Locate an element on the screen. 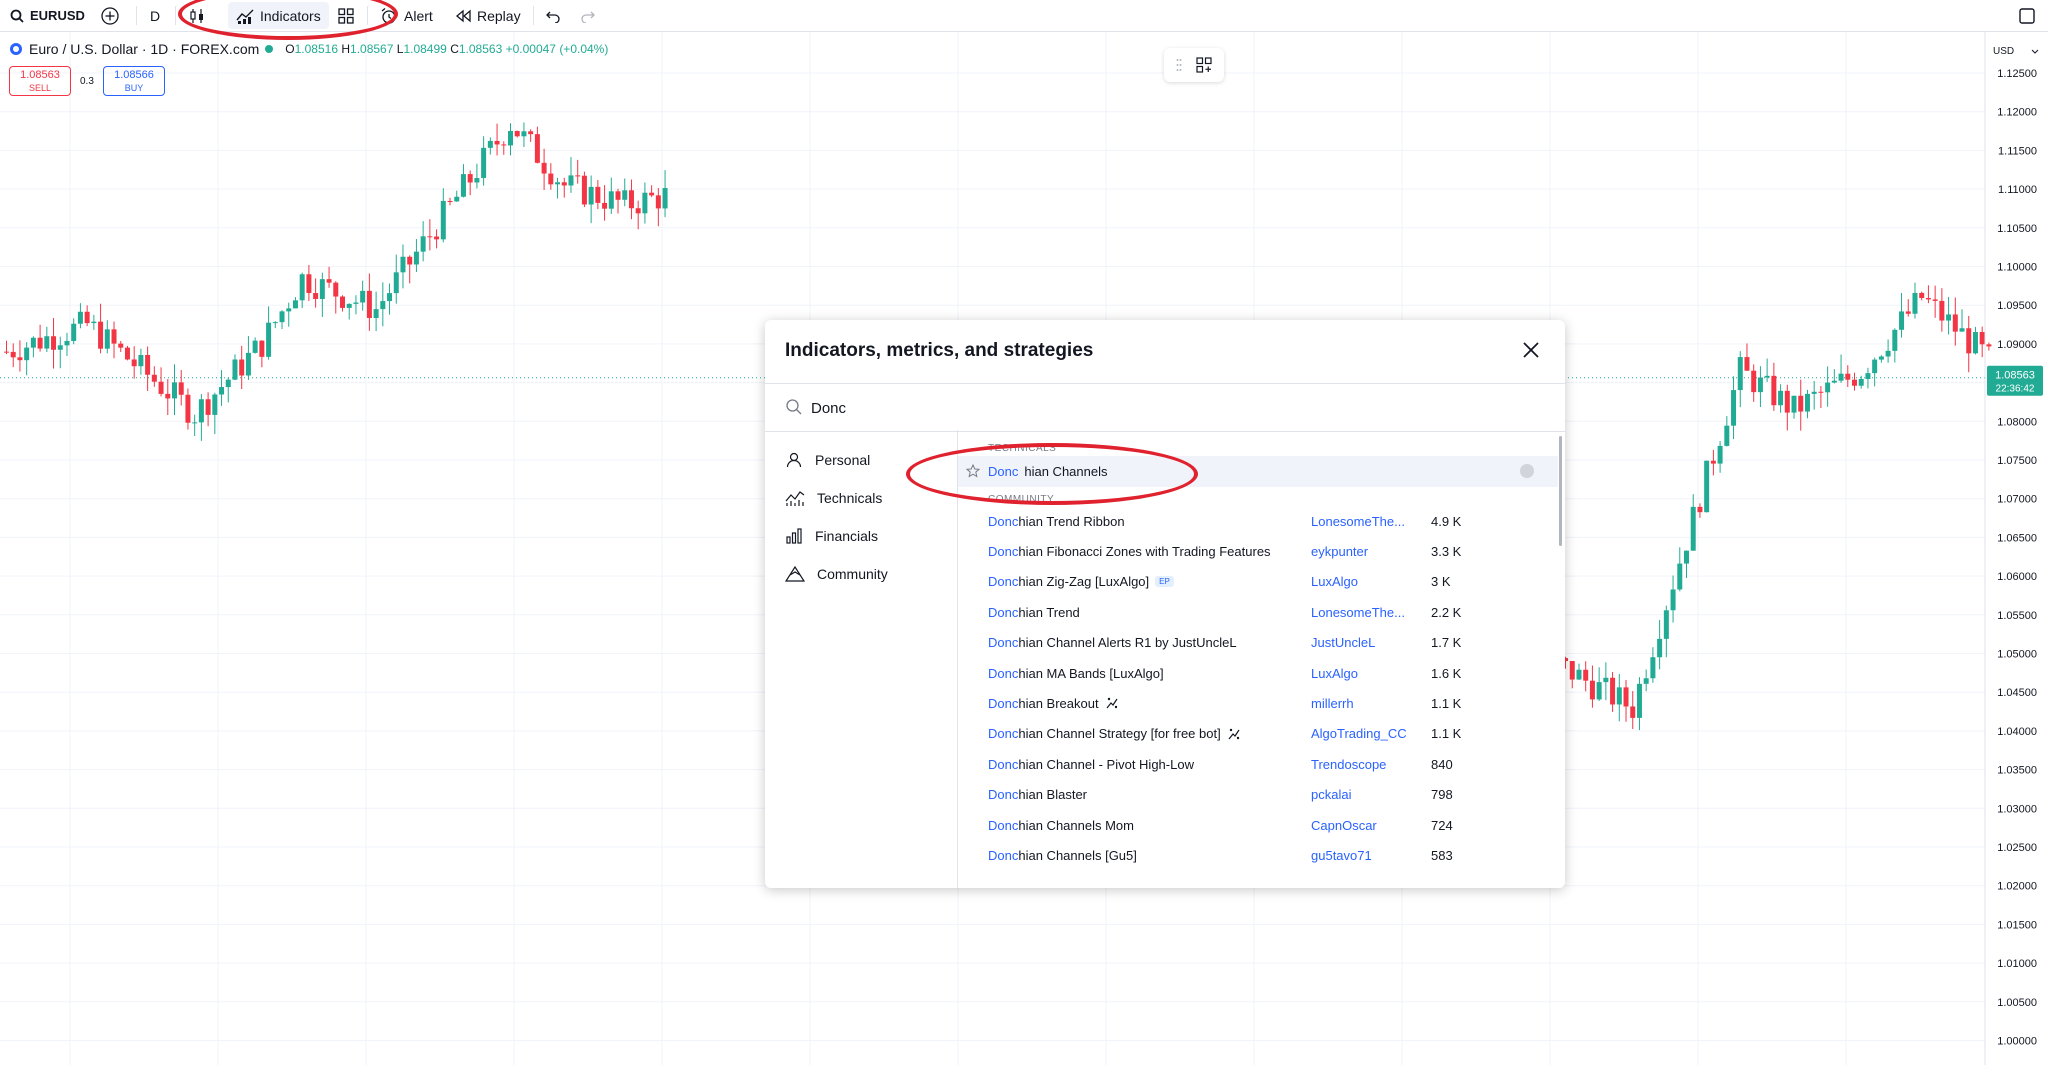 This screenshot has width=2048, height=1065. fullscreen-button is located at coordinates (2027, 15).